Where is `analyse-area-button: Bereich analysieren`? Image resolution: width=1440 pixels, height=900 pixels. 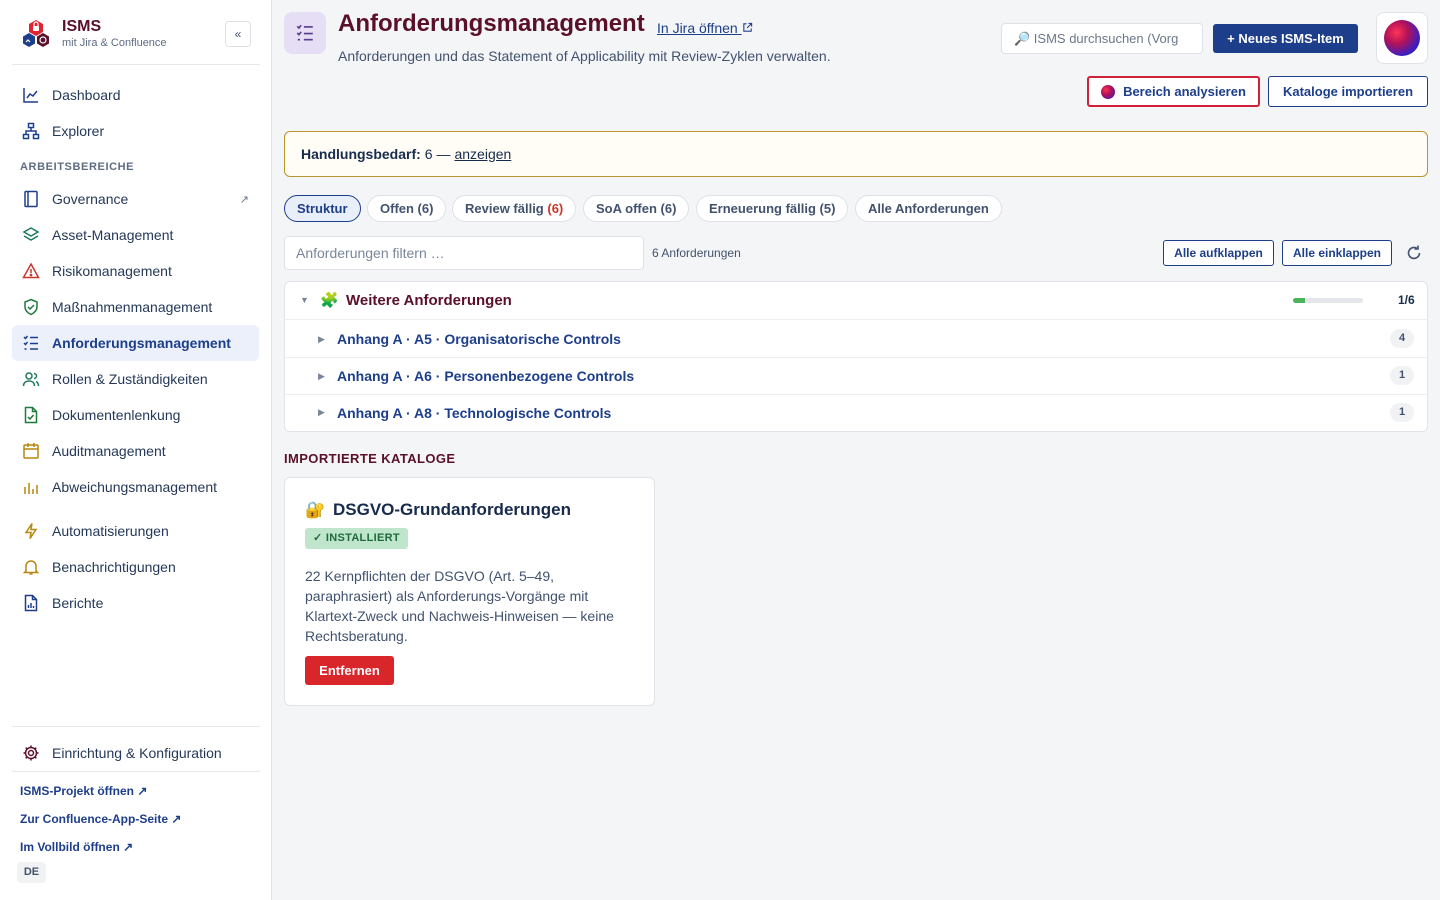 analyse-area-button: Bereich analysieren is located at coordinates (1173, 91).